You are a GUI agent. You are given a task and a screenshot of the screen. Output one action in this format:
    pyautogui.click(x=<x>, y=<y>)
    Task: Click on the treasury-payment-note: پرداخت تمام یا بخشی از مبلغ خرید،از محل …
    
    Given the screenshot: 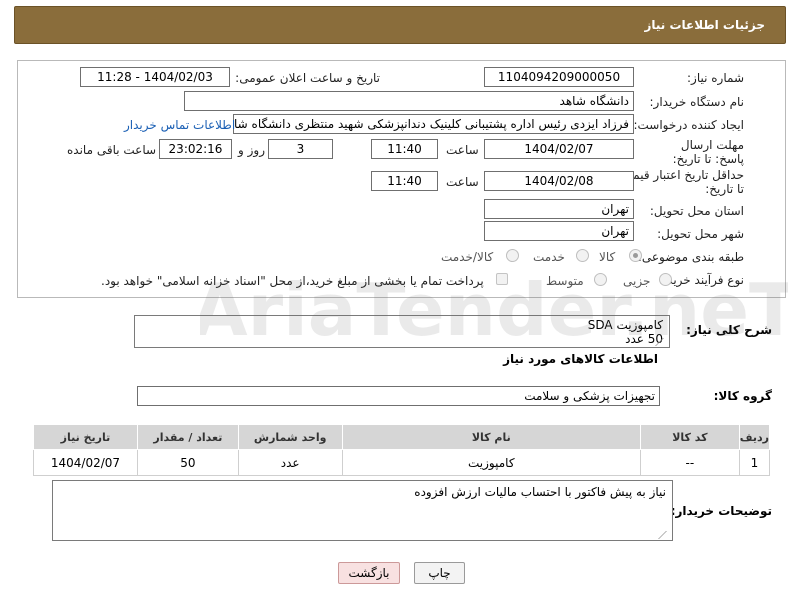 What is the action you would take?
    pyautogui.click(x=292, y=281)
    